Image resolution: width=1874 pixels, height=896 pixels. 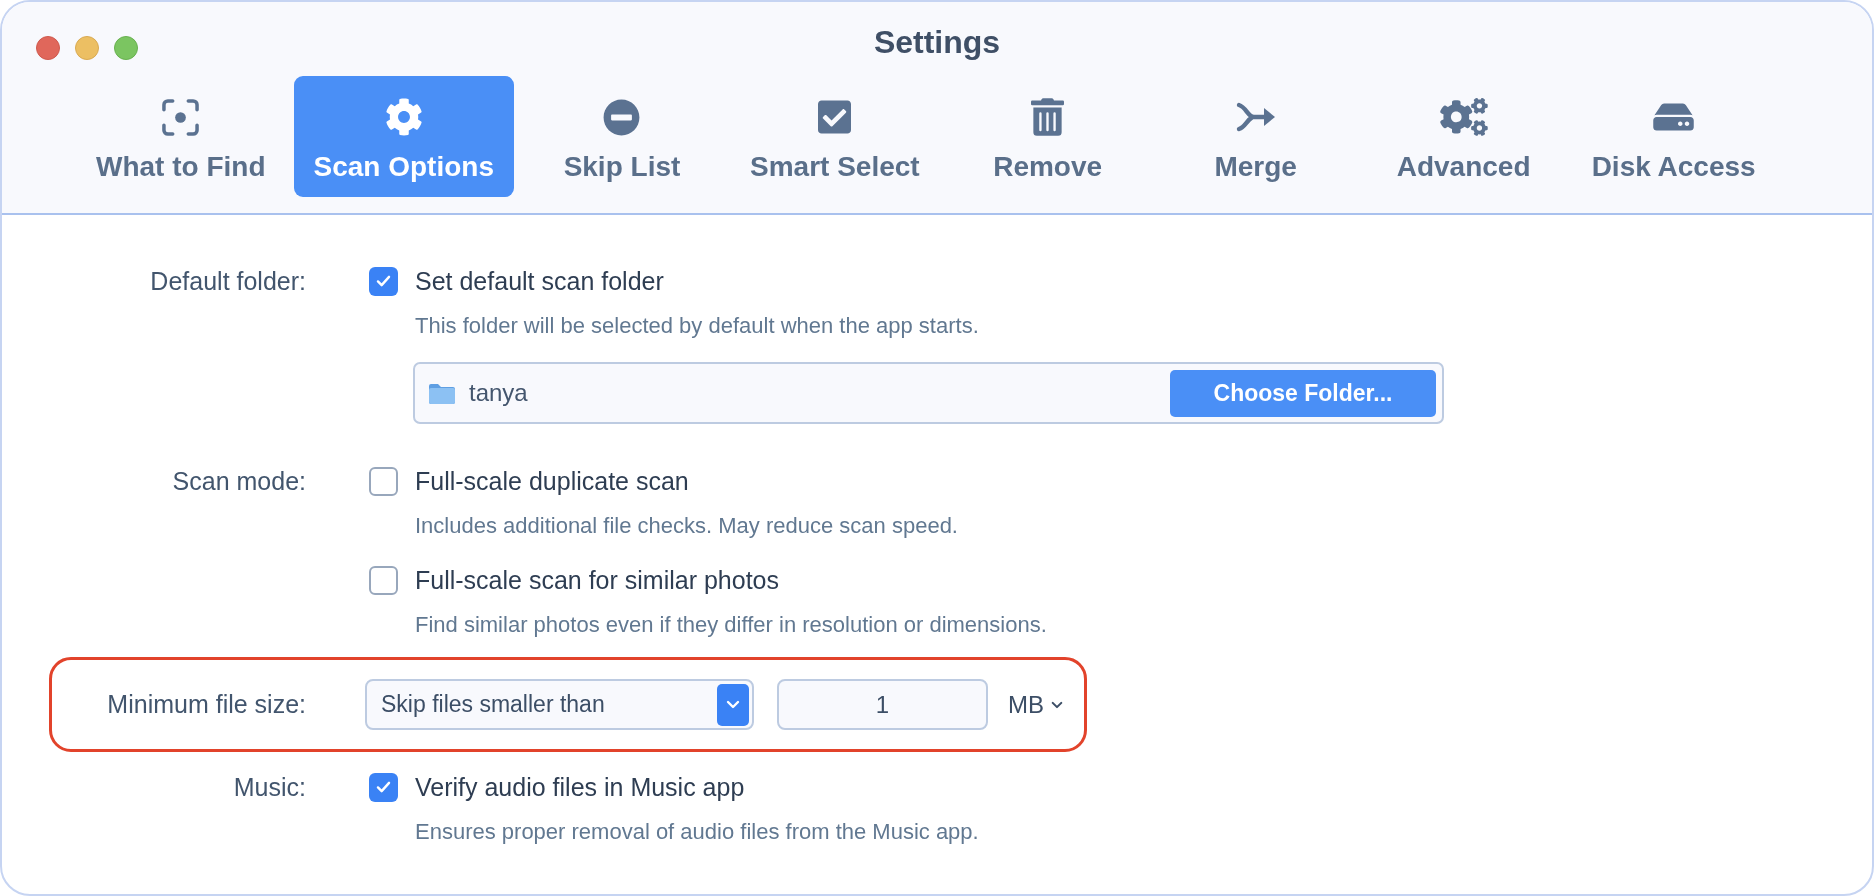 I want to click on toolbar-tab: What to Find, so click(x=181, y=136).